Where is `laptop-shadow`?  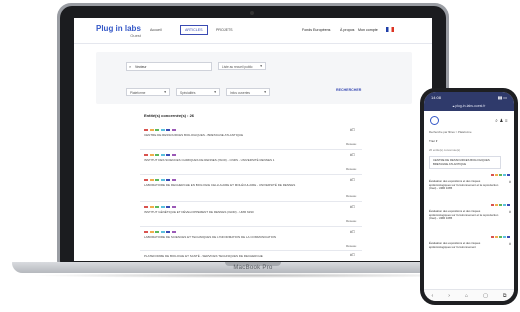
laptop-shadow is located at coordinates (253, 275).